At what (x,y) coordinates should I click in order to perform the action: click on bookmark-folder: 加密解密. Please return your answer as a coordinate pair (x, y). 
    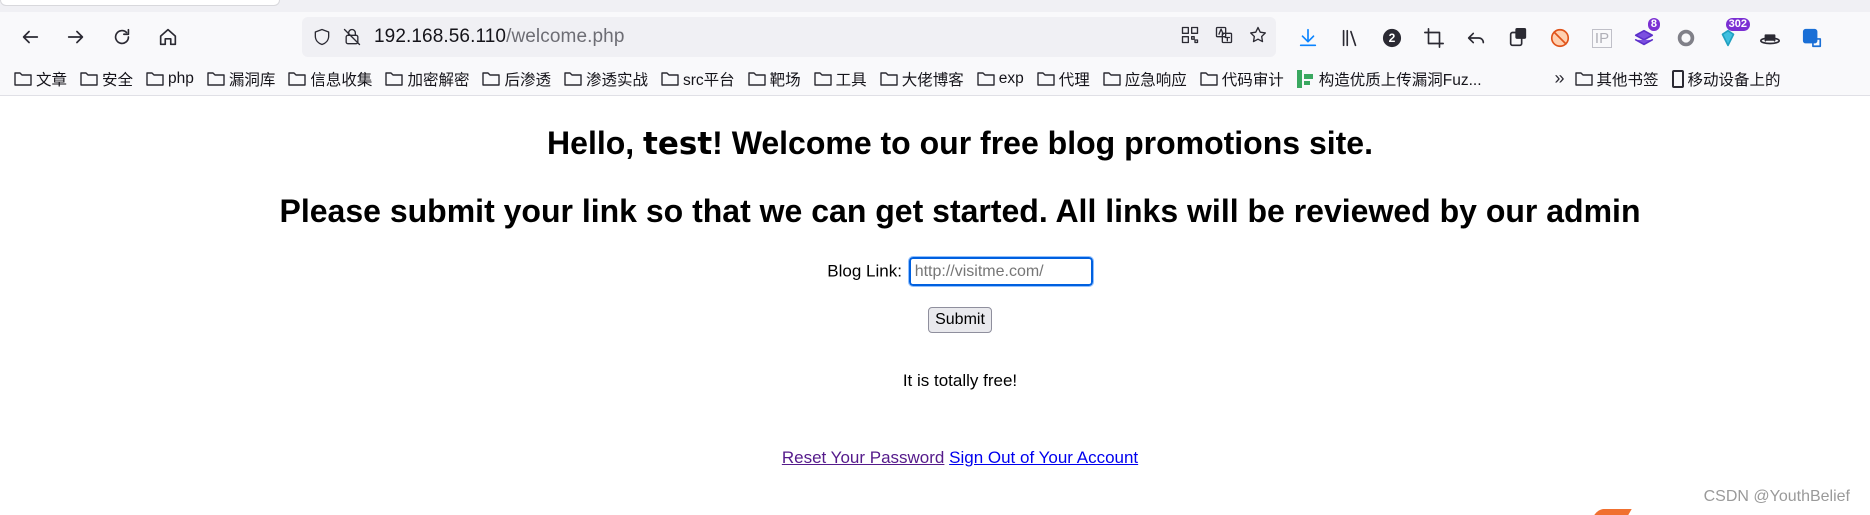
    Looking at the image, I should click on (427, 79).